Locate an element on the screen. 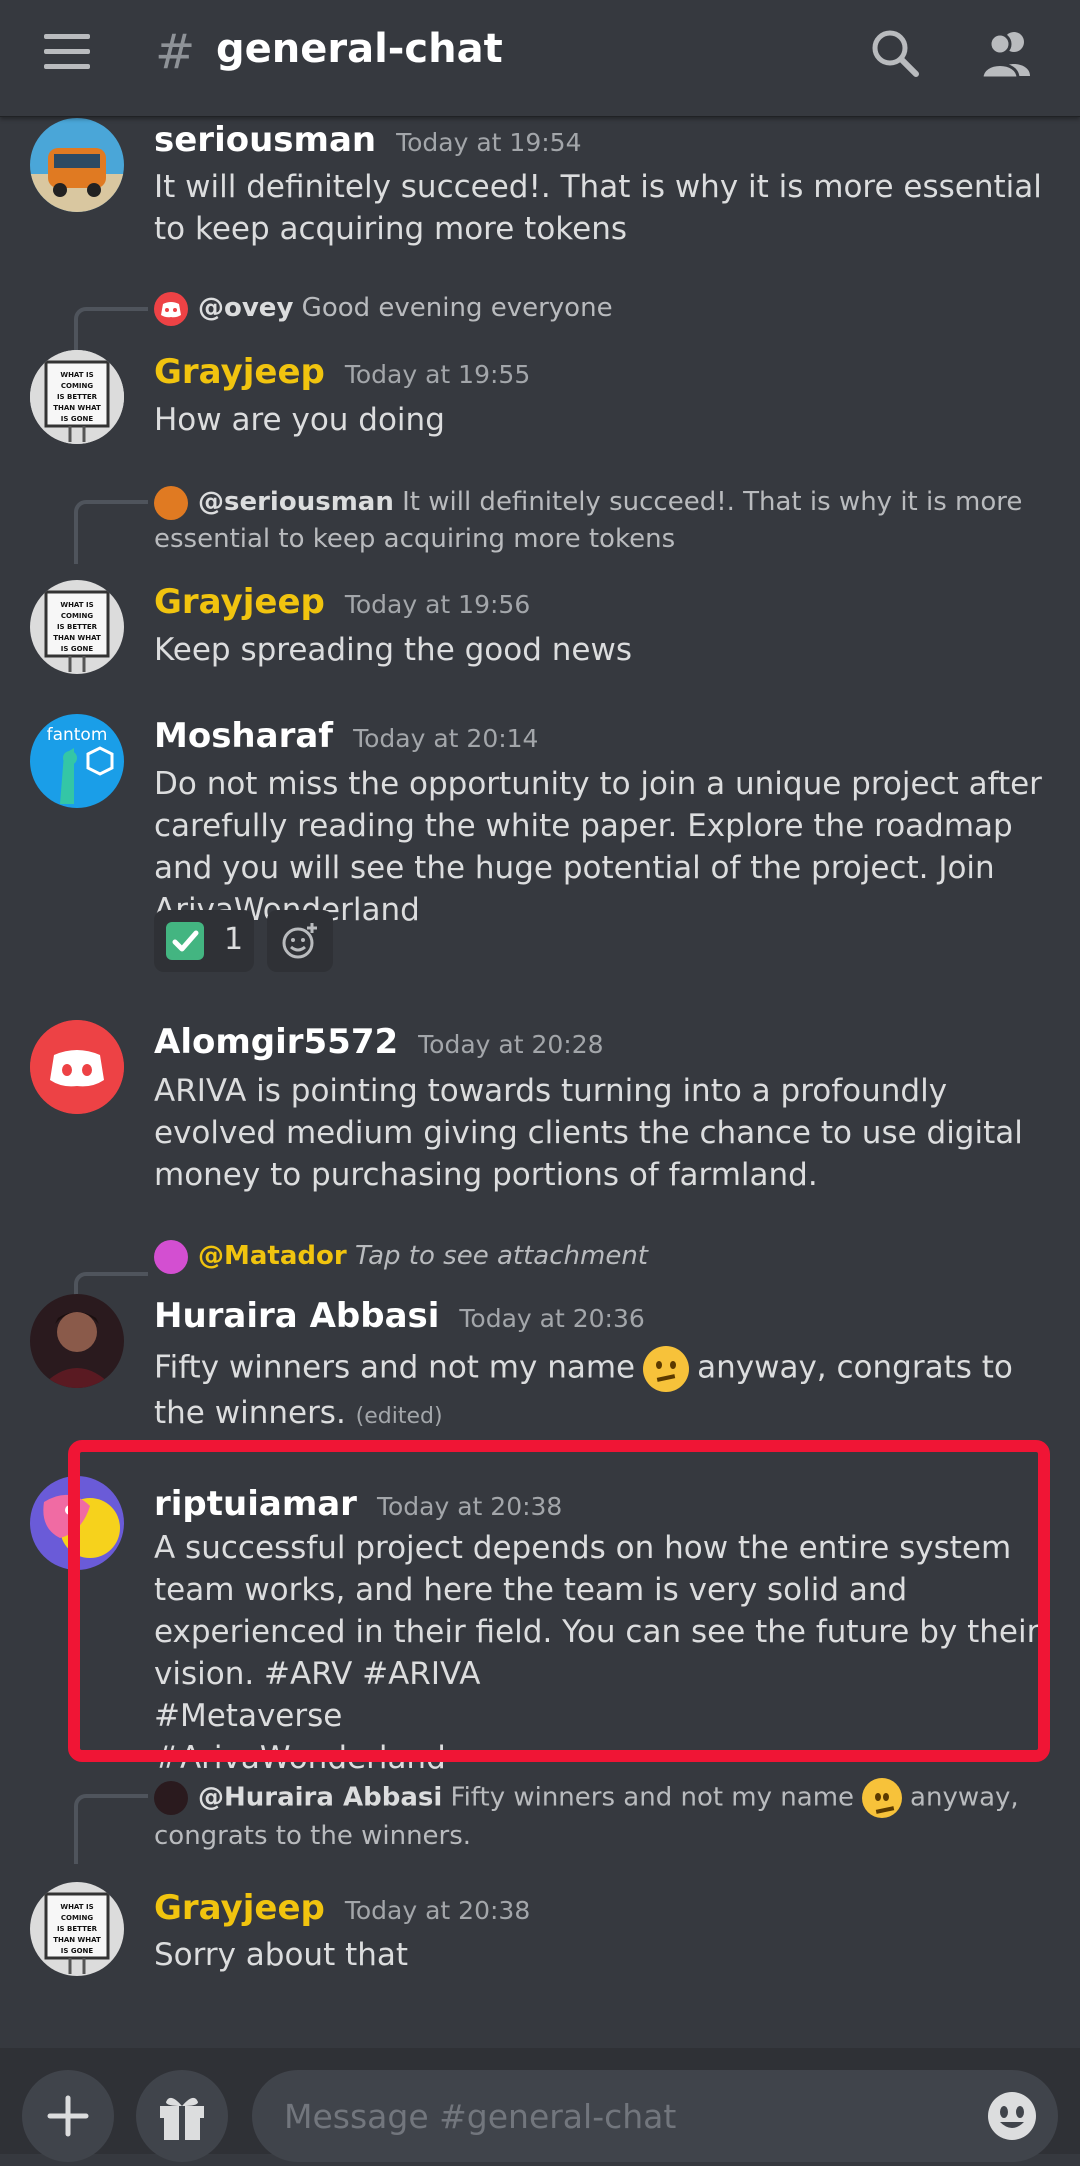  reply-username: @ovey is located at coordinates (245, 308).